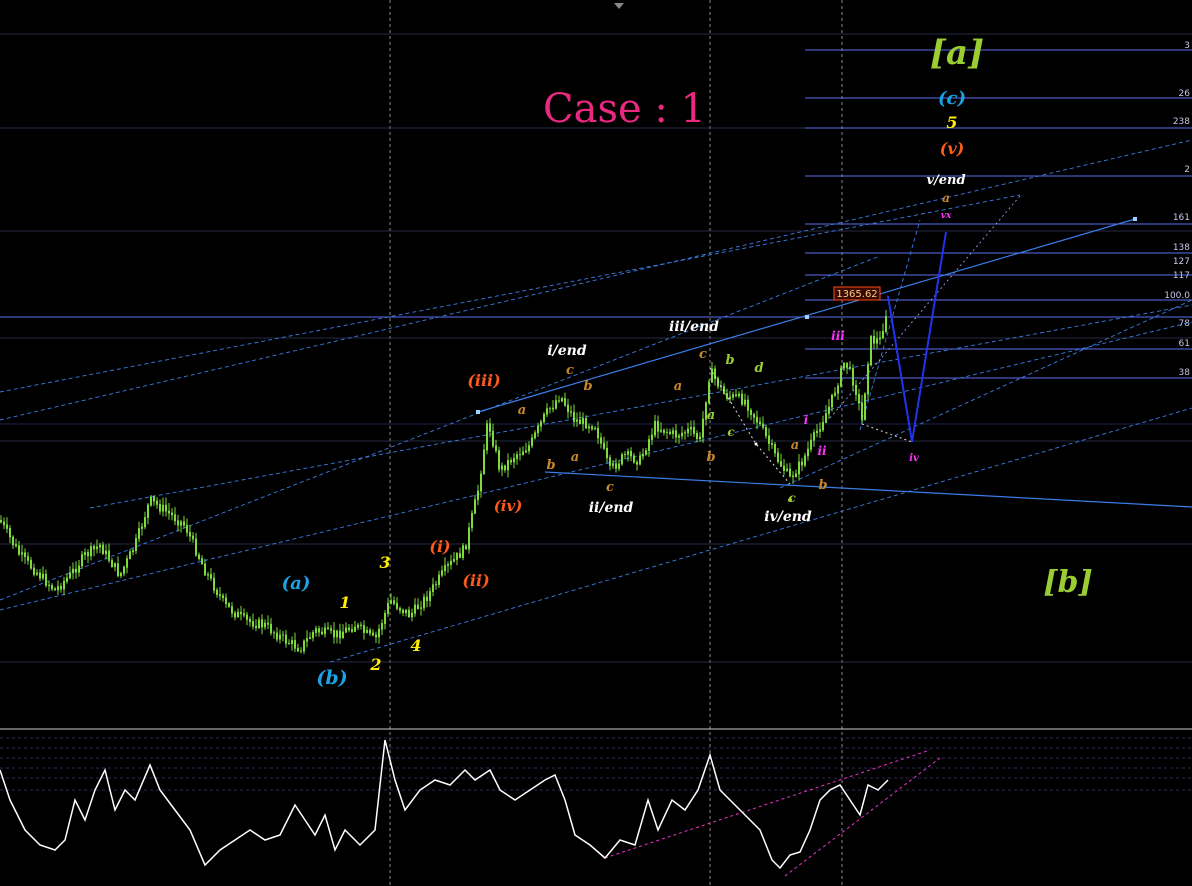  What do you see at coordinates (914, 458) in the screenshot?
I see `wave-label: iv` at bounding box center [914, 458].